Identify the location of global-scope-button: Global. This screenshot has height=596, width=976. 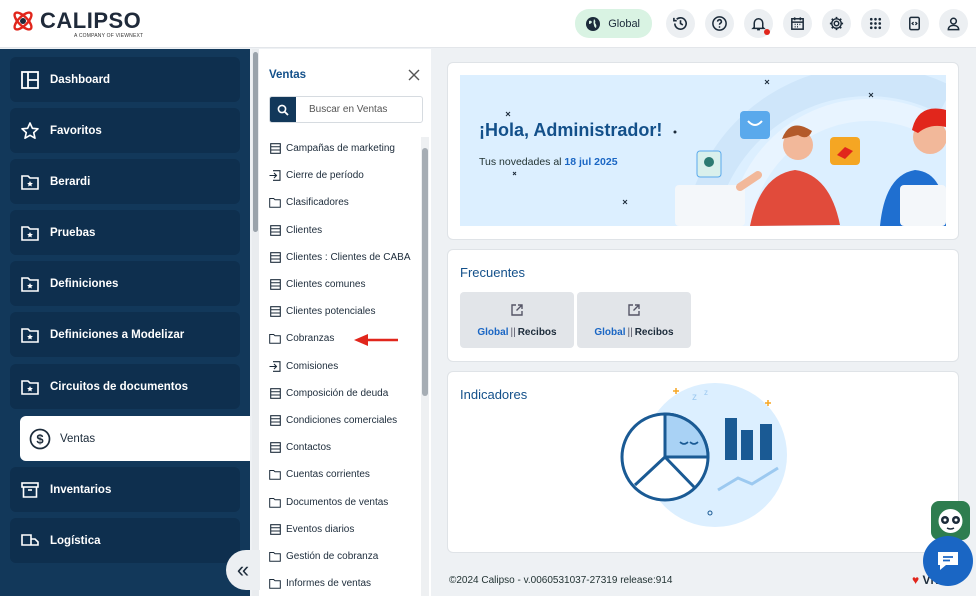
(613, 23).